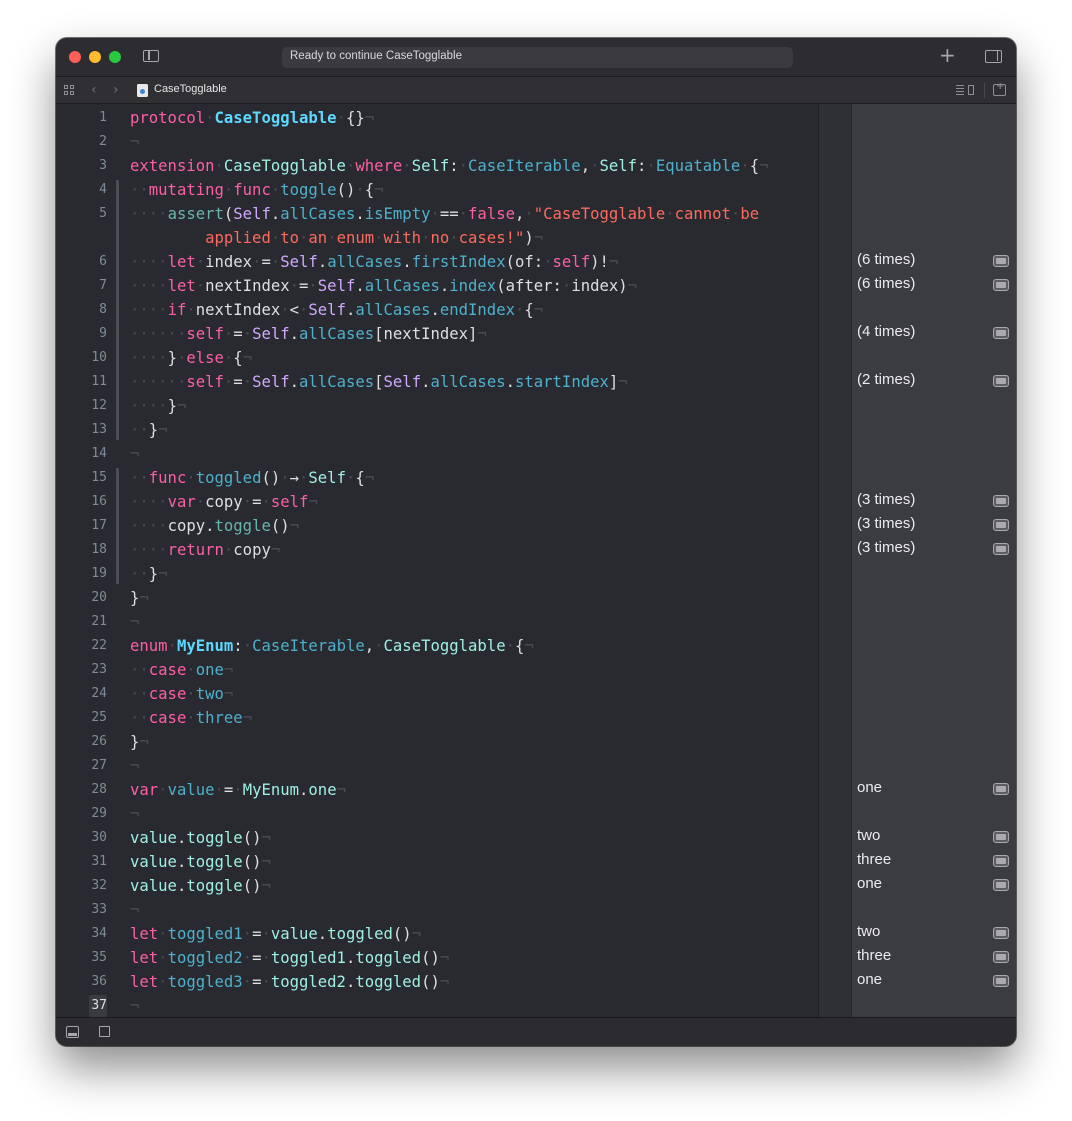 The width and height of the screenshot is (1072, 1121). What do you see at coordinates (91, 382) in the screenshot?
I see `line-number: 11` at bounding box center [91, 382].